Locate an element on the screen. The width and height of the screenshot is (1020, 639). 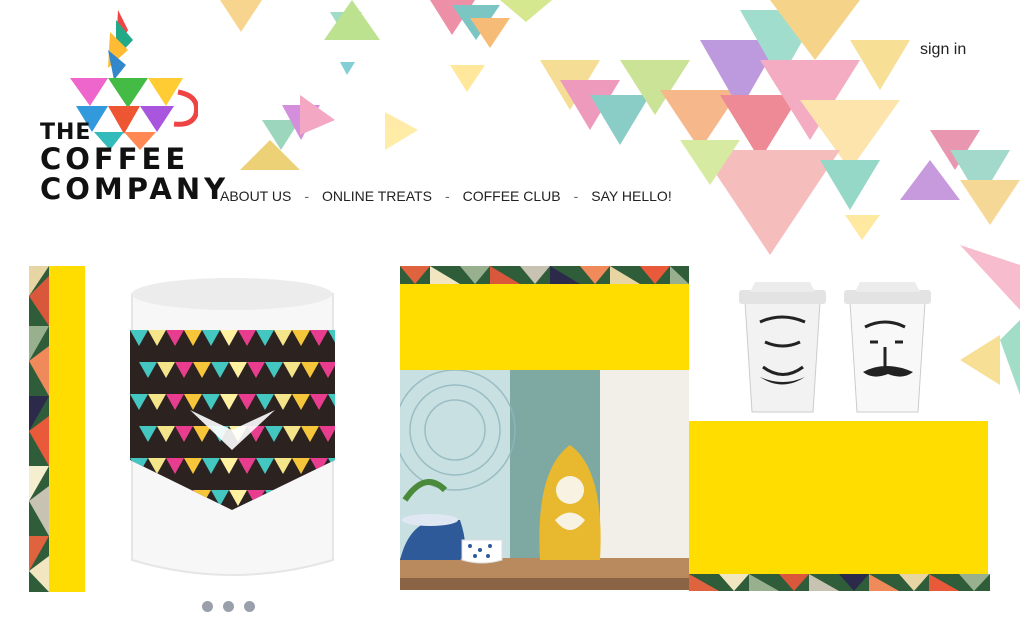
brand-wordmark: THE COFFEE COMPANY is located at coordinates (135, 163).